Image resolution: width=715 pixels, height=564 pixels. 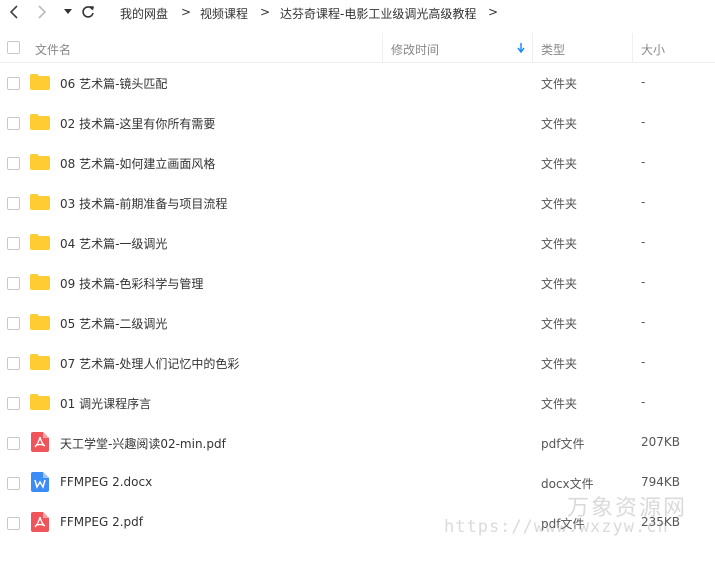 I want to click on refresh-icon, so click(x=88, y=12).